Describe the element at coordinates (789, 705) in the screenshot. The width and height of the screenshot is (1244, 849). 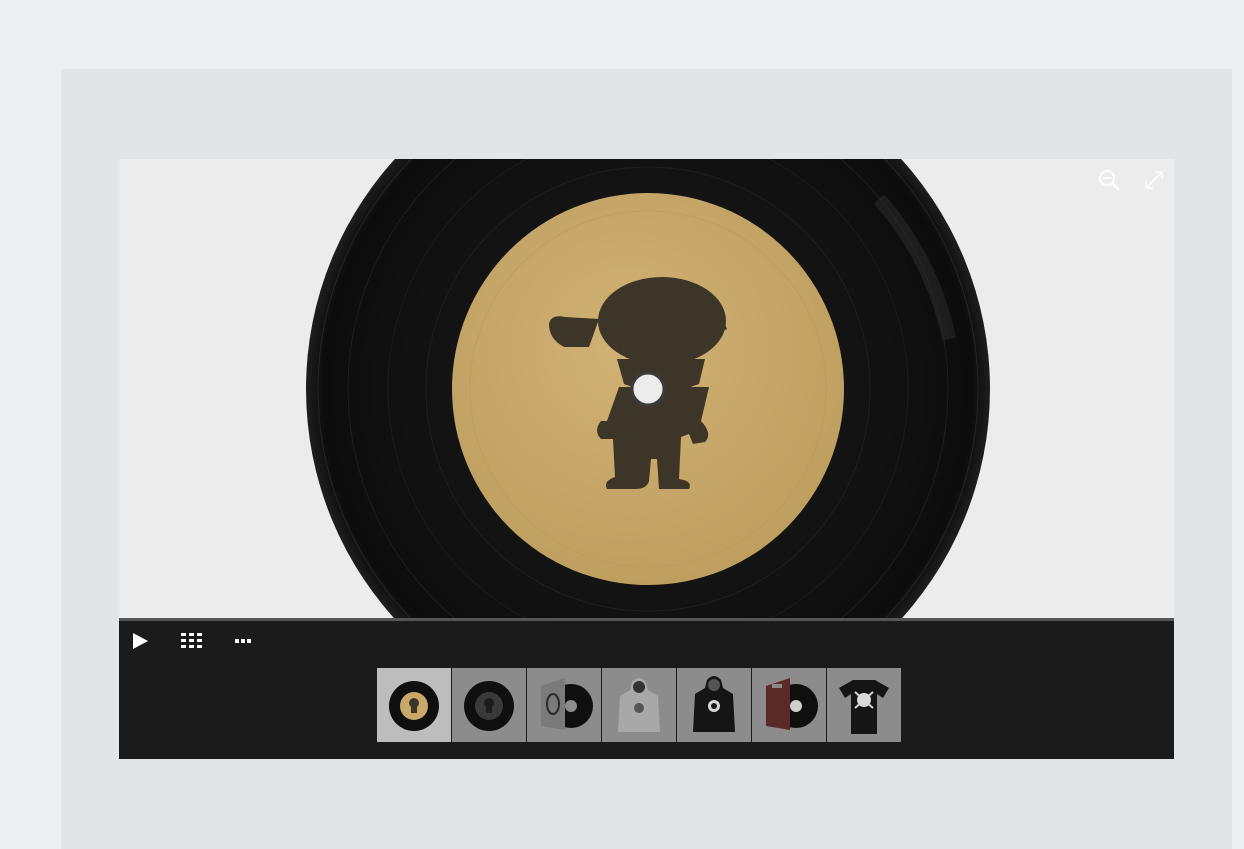
I see `thumbnail-red-sleeve` at that location.